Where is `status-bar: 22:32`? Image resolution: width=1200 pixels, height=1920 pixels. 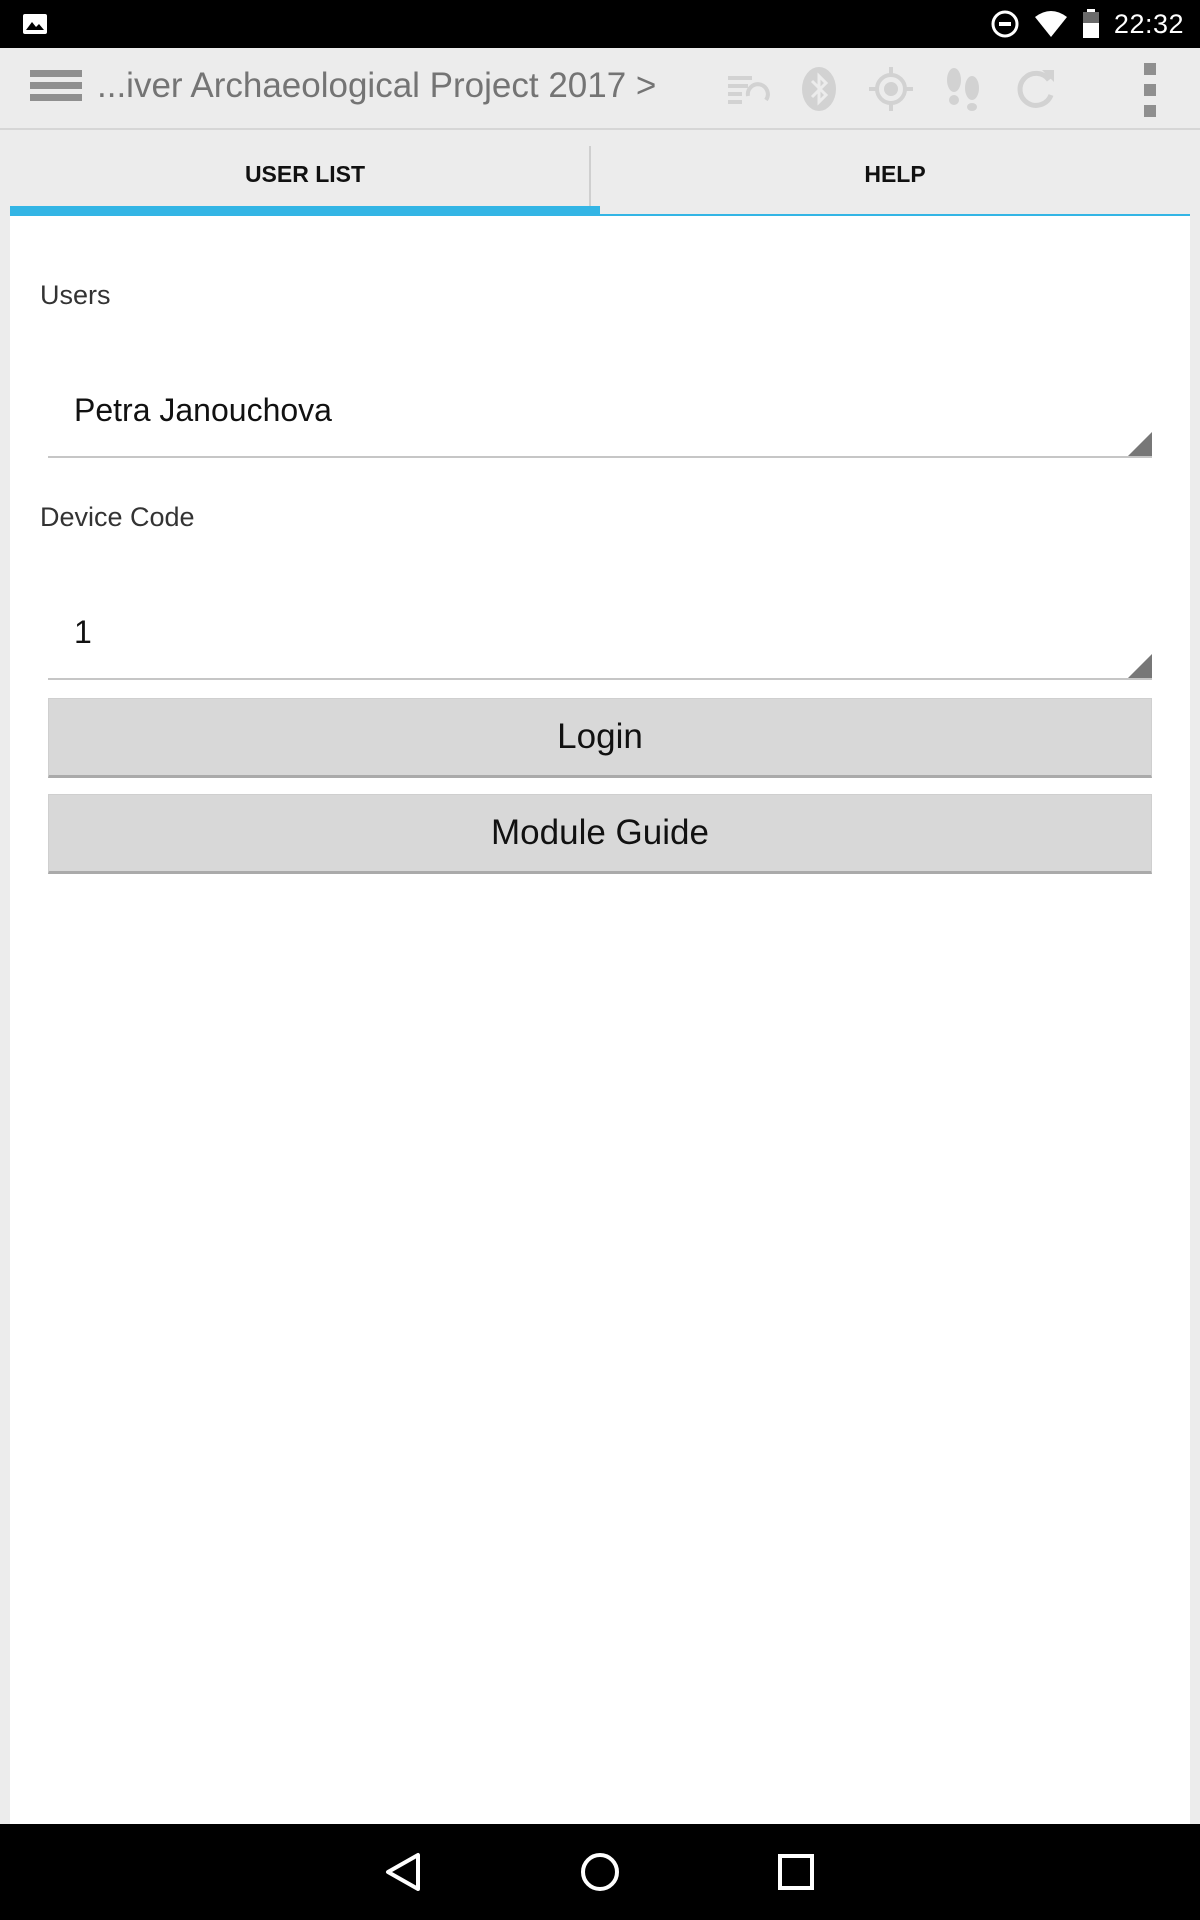 status-bar: 22:32 is located at coordinates (600, 24).